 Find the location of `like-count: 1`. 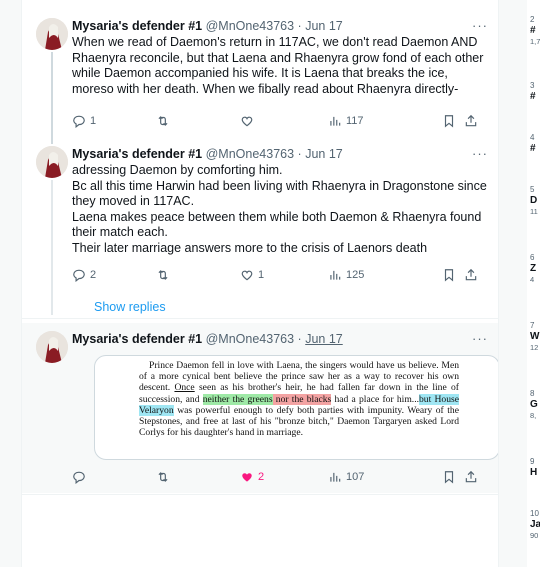

like-count: 1 is located at coordinates (261, 275).